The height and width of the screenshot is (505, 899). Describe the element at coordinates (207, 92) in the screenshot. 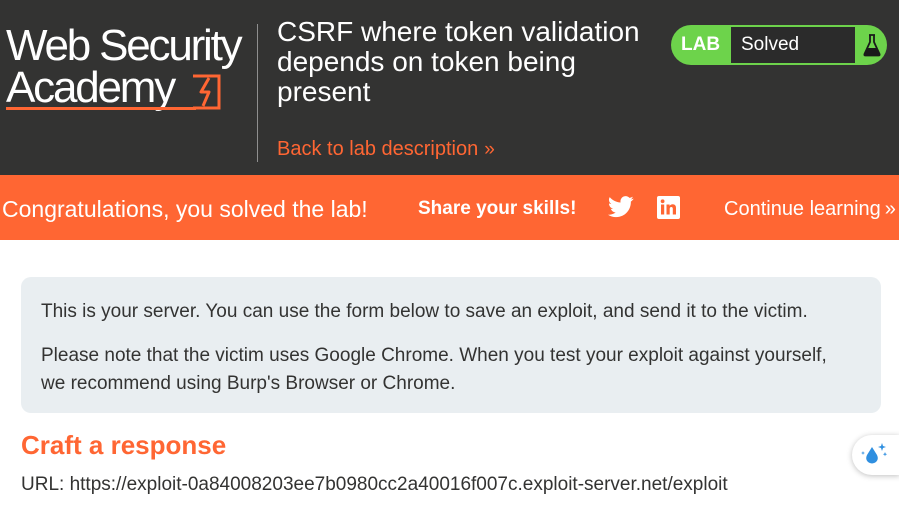

I see `academy-lightning-logo-icon` at that location.